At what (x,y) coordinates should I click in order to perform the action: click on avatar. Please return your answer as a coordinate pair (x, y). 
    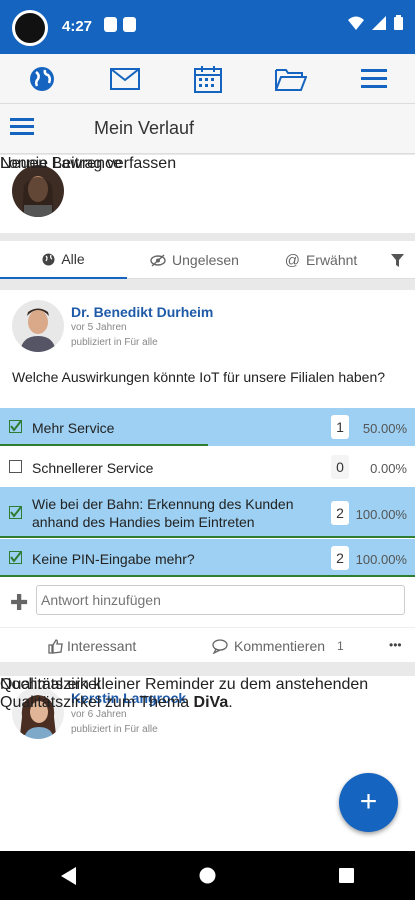
    Looking at the image, I should click on (38, 326).